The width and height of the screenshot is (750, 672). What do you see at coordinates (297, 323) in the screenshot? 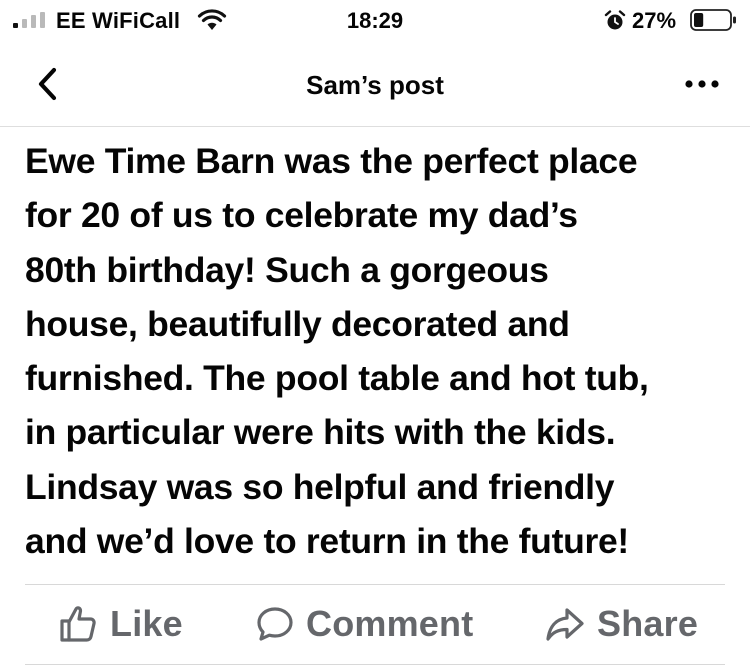
I see `post-text-line: house, beautifully decorated and` at bounding box center [297, 323].